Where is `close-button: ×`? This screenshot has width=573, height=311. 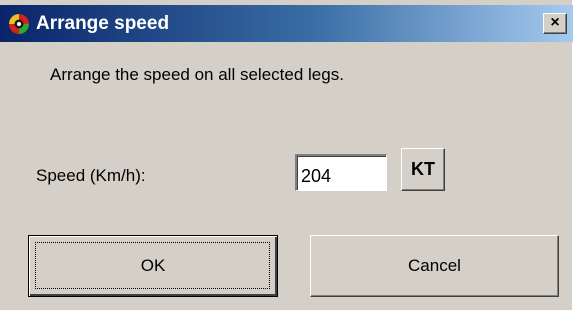
close-button: × is located at coordinates (555, 23).